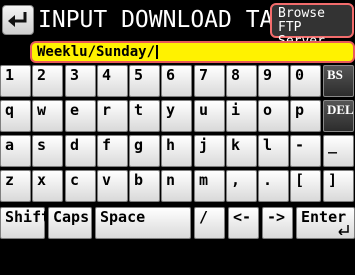 This screenshot has height=275, width=355. I want to click on shift-key: Shift, so click(25, 223).